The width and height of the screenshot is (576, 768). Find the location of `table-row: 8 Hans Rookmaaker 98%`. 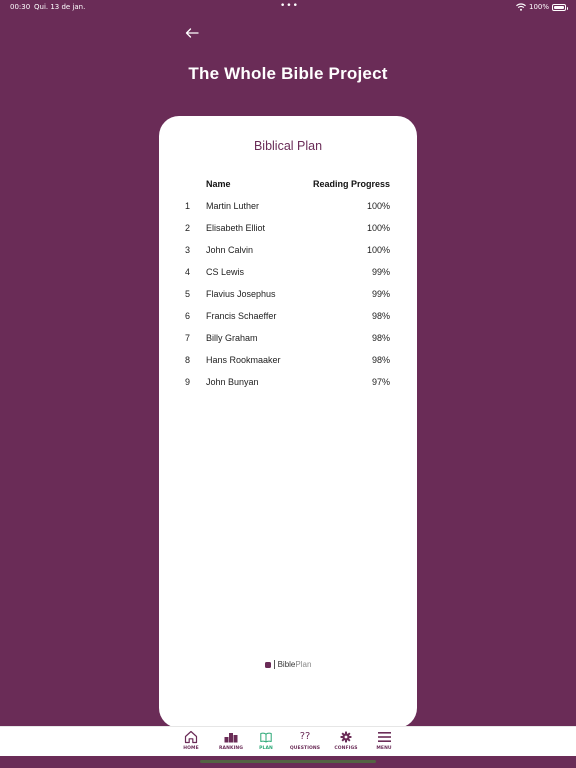

table-row: 8 Hans Rookmaaker 98% is located at coordinates (288, 366).